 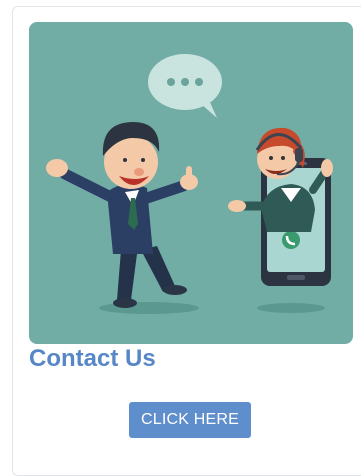 What do you see at coordinates (190, 420) in the screenshot?
I see `click-here-button: CLICK HERE` at bounding box center [190, 420].